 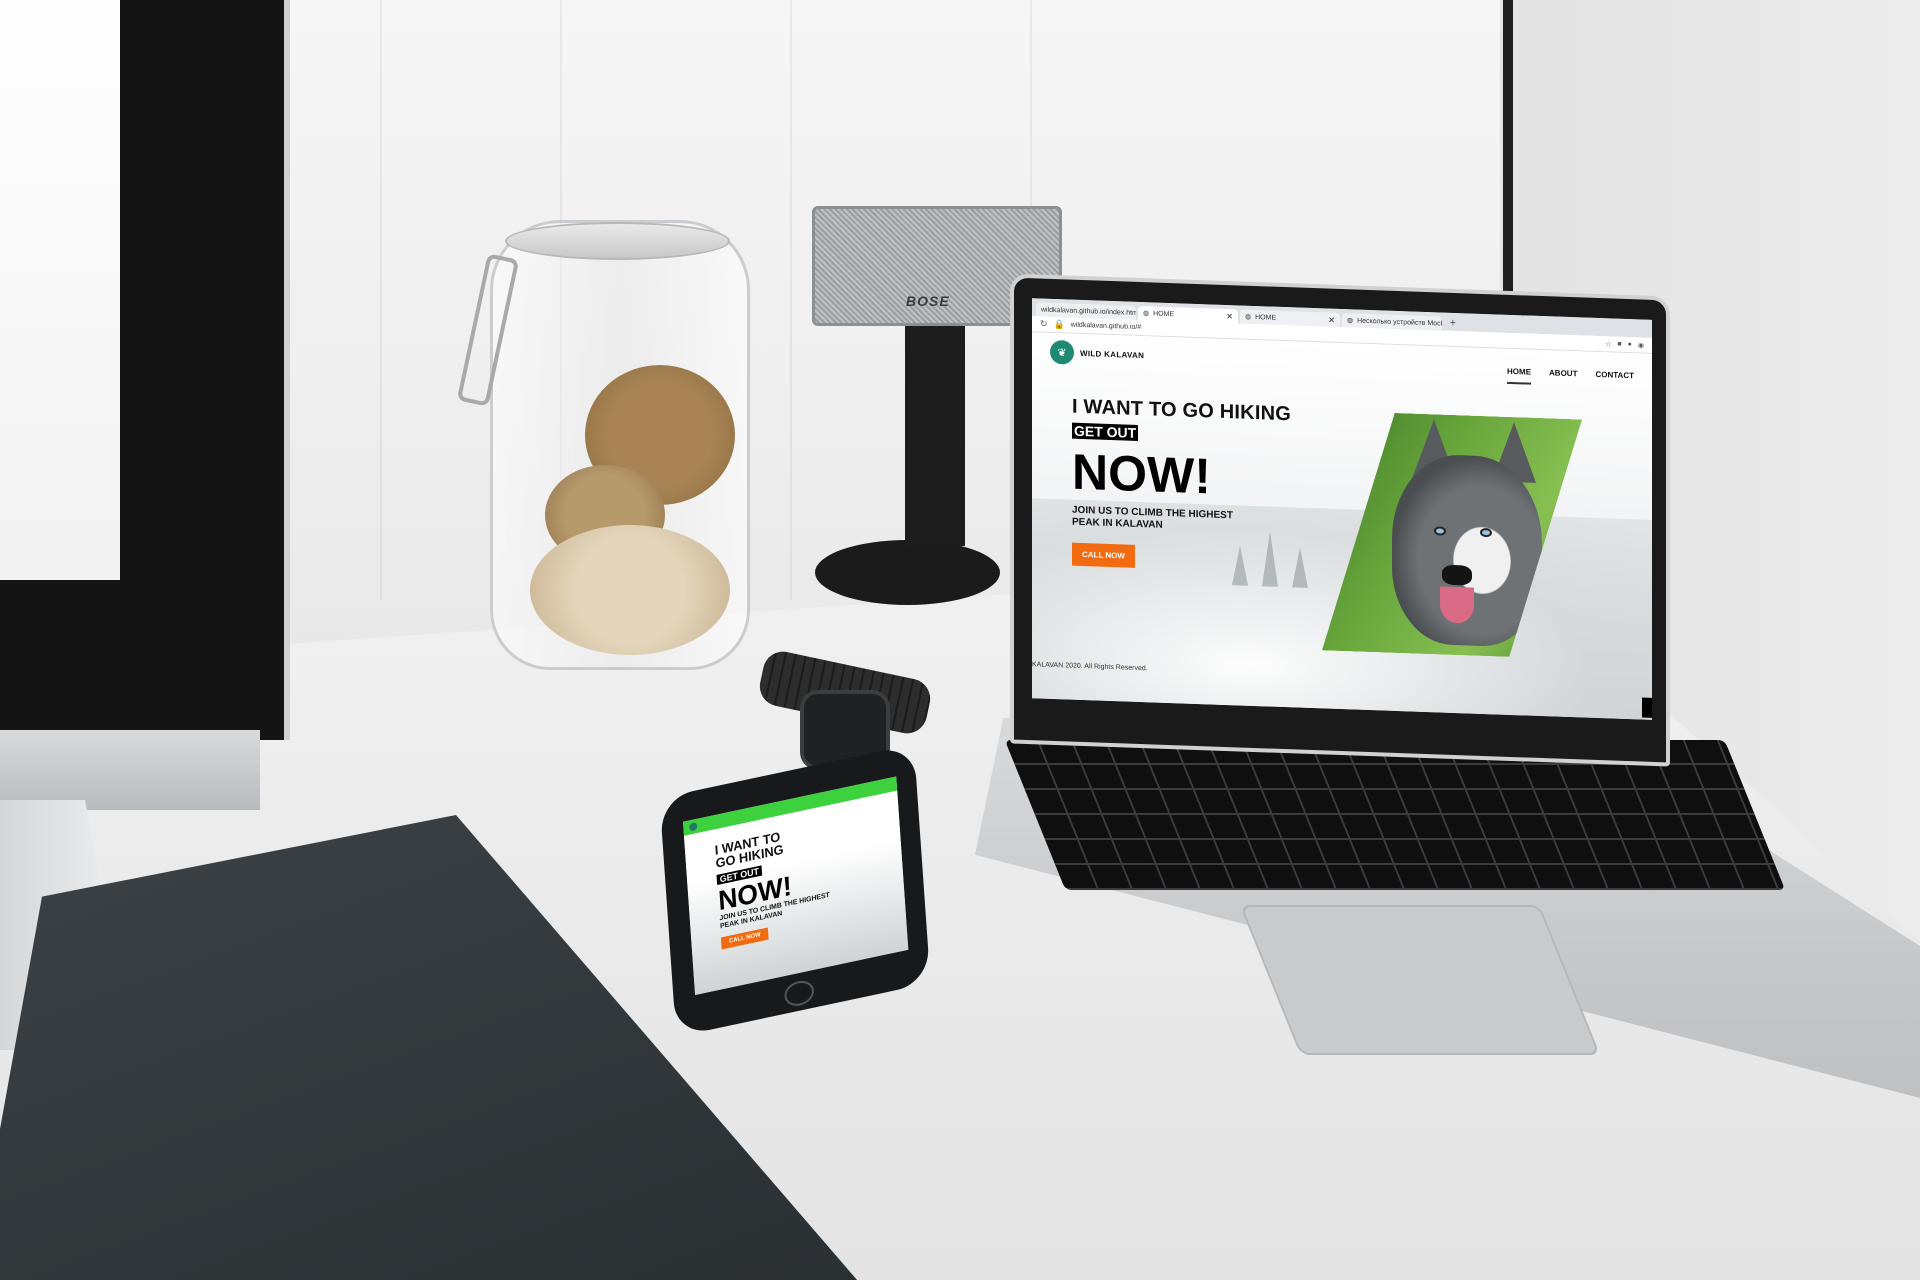 What do you see at coordinates (1614, 378) in the screenshot?
I see `nav-contact: CONTACT` at bounding box center [1614, 378].